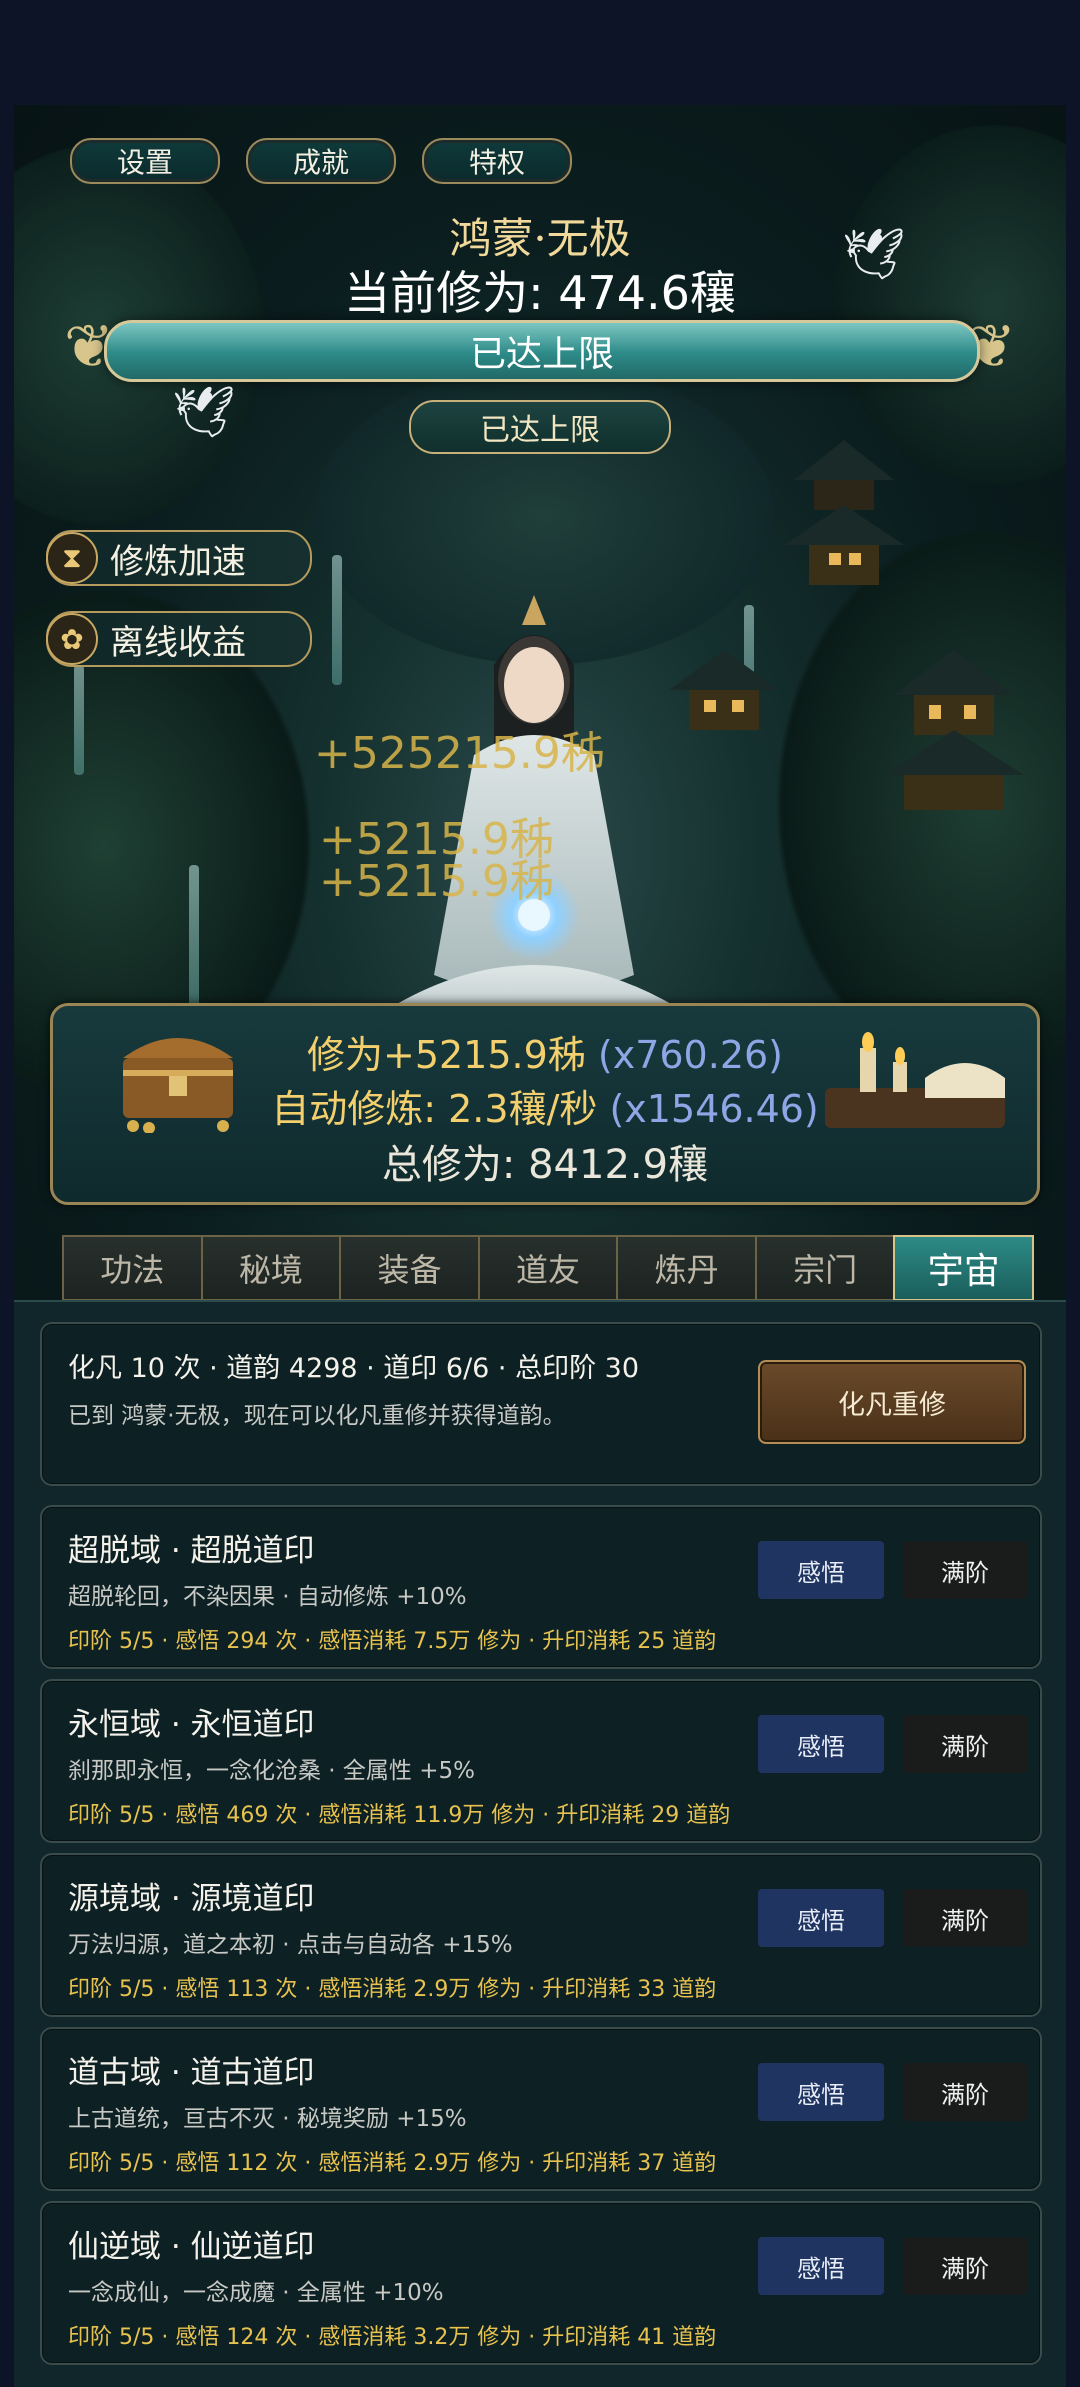 The height and width of the screenshot is (2387, 1080). I want to click on tab-secret-realm: 秘境, so click(271, 1267).